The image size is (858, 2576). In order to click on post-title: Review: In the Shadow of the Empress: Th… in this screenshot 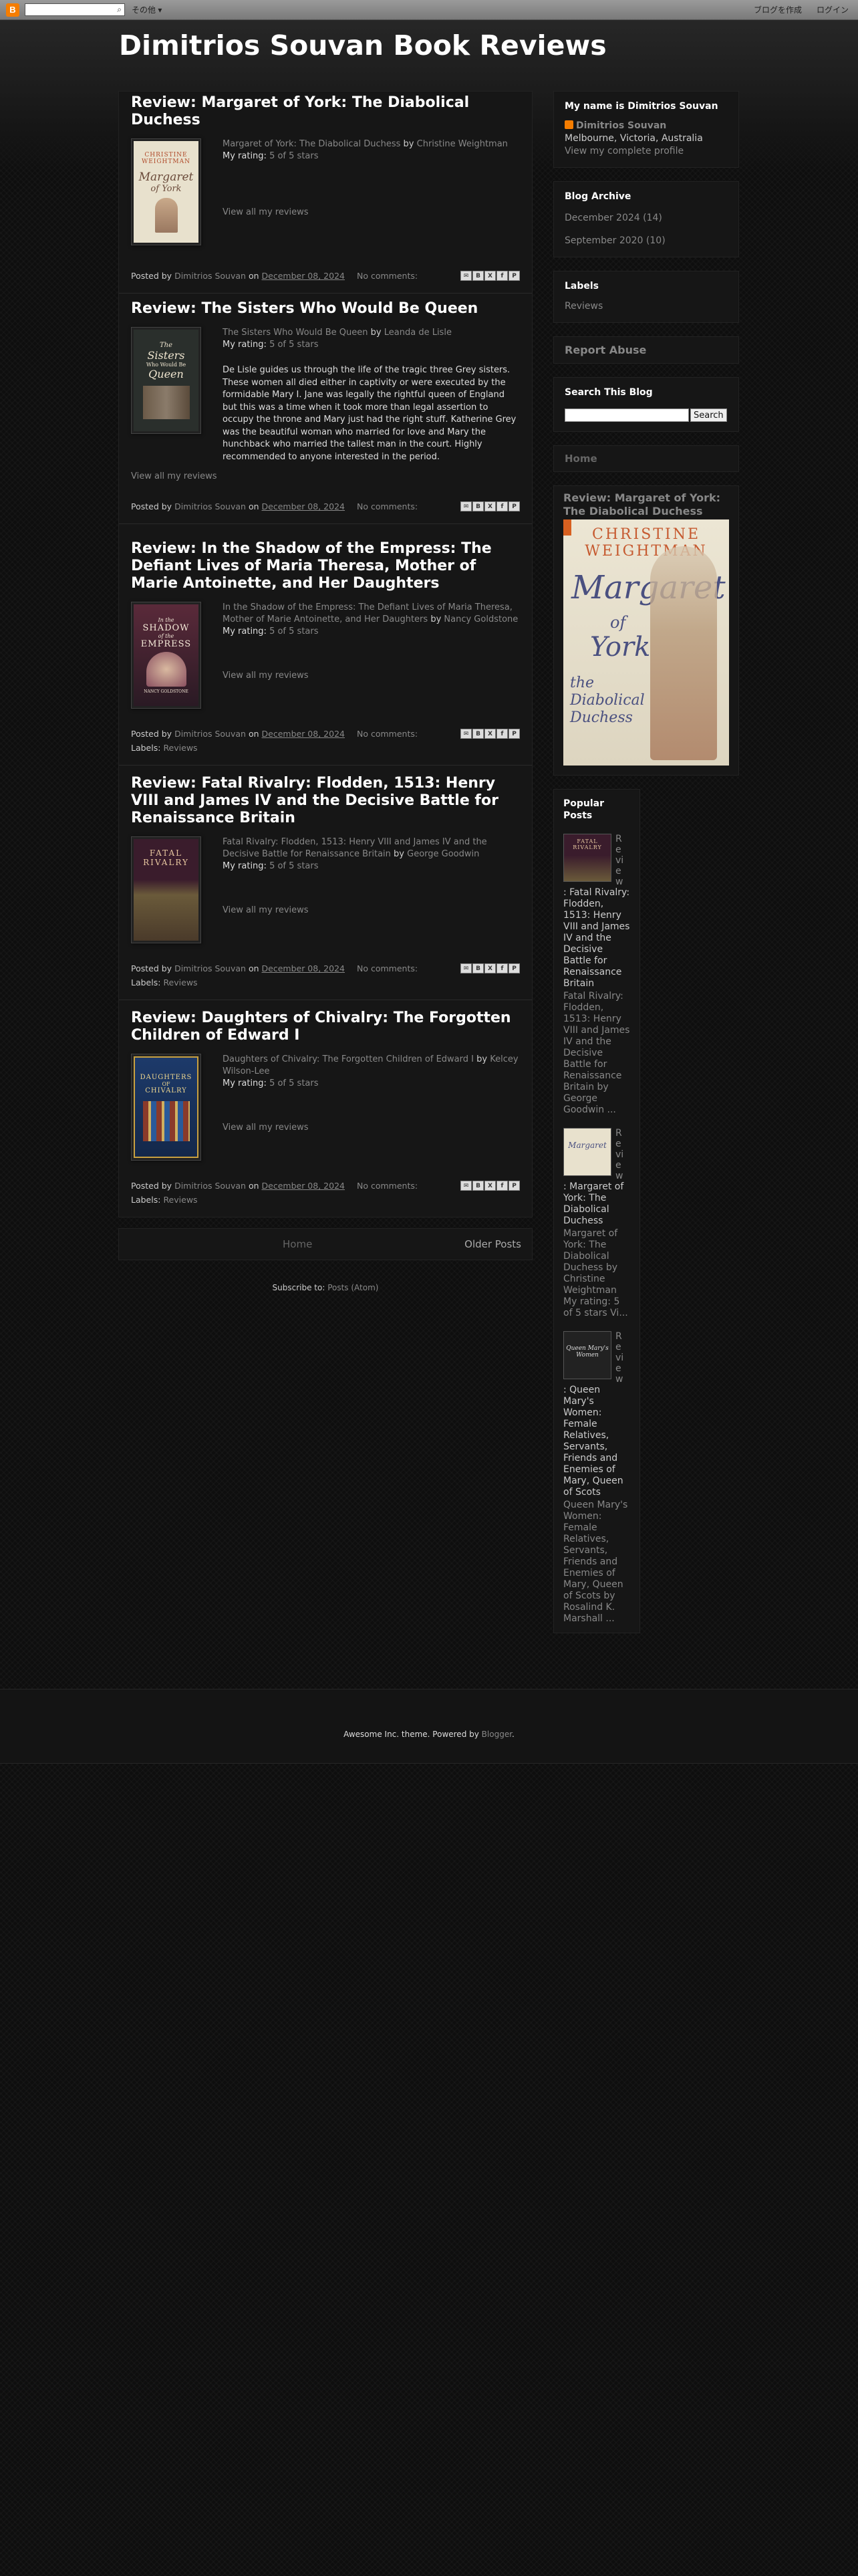, I will do `click(325, 566)`.